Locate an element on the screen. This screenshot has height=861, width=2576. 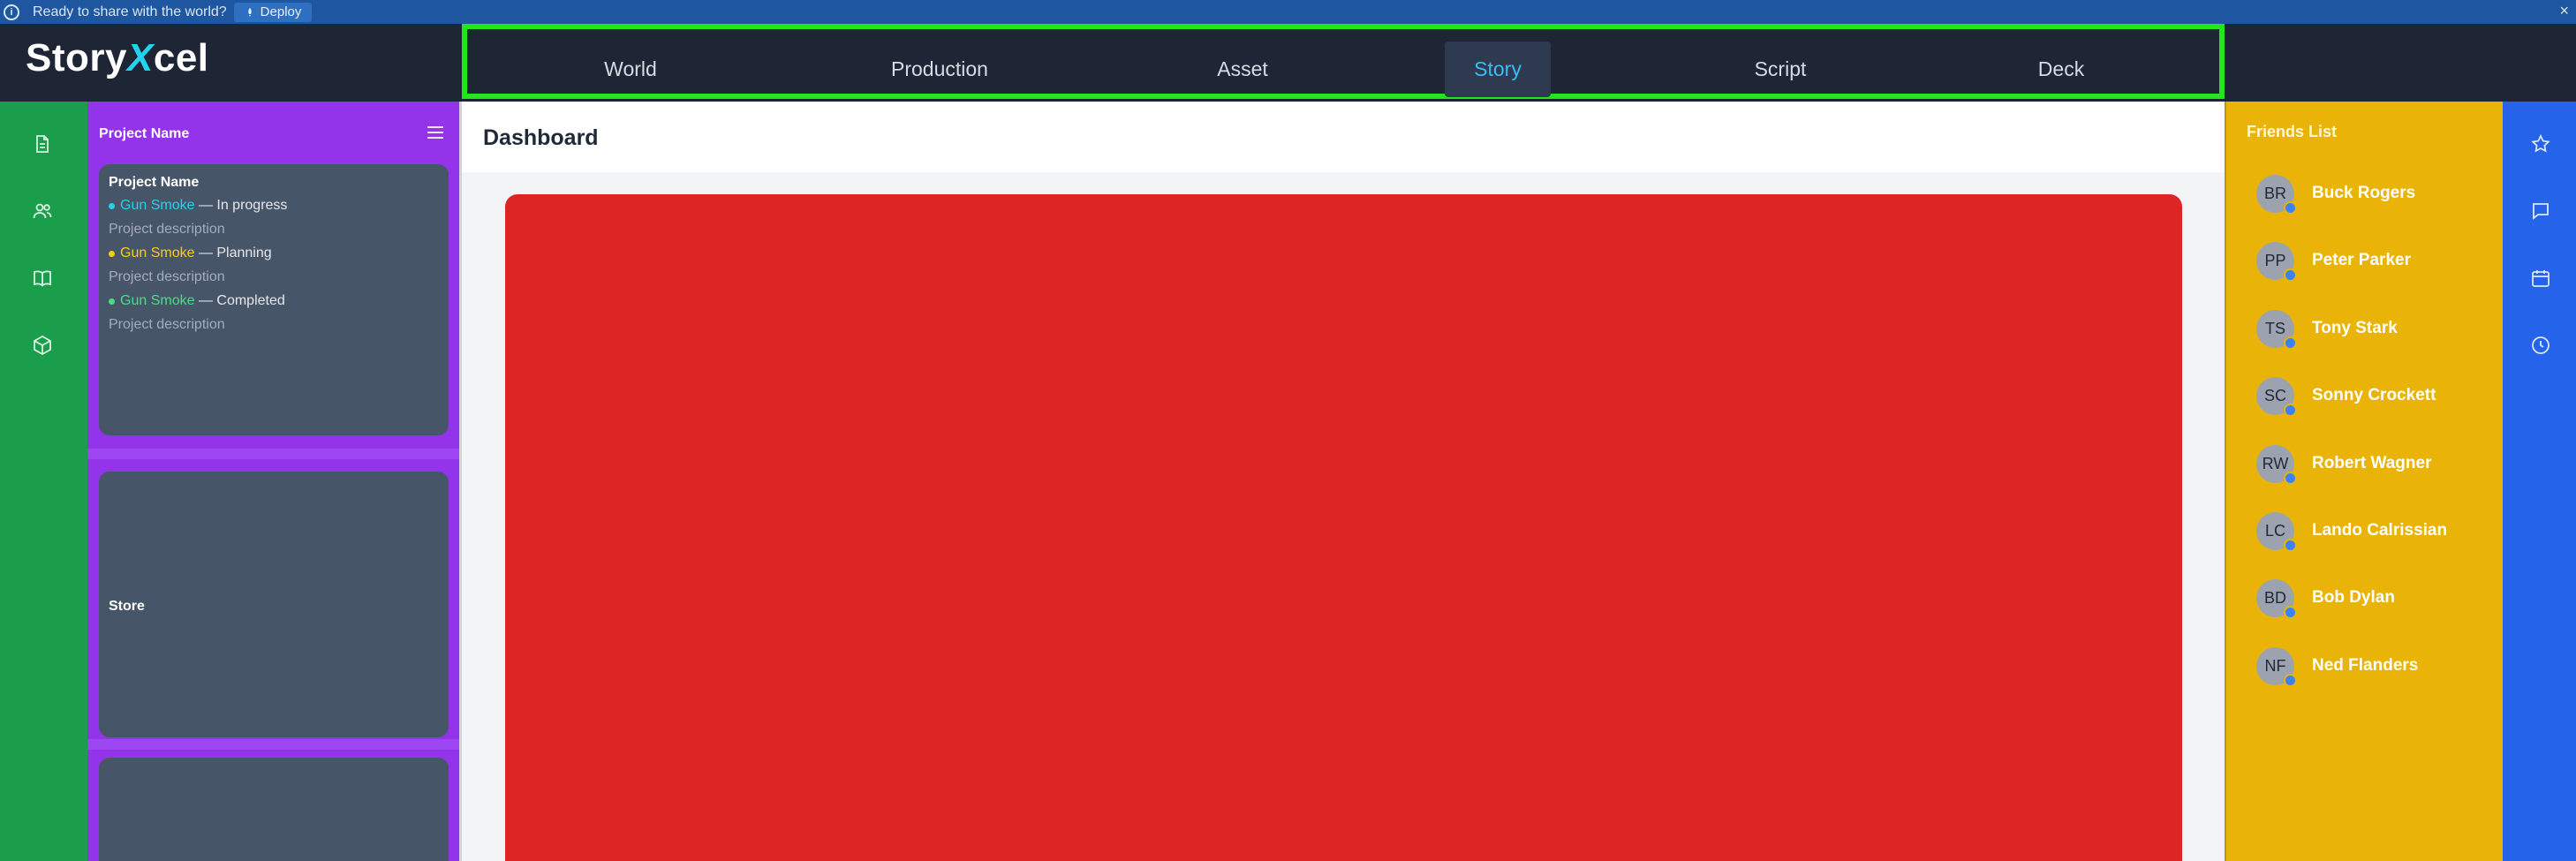
friend-item: TS Tony Stark is located at coordinates (2327, 329).